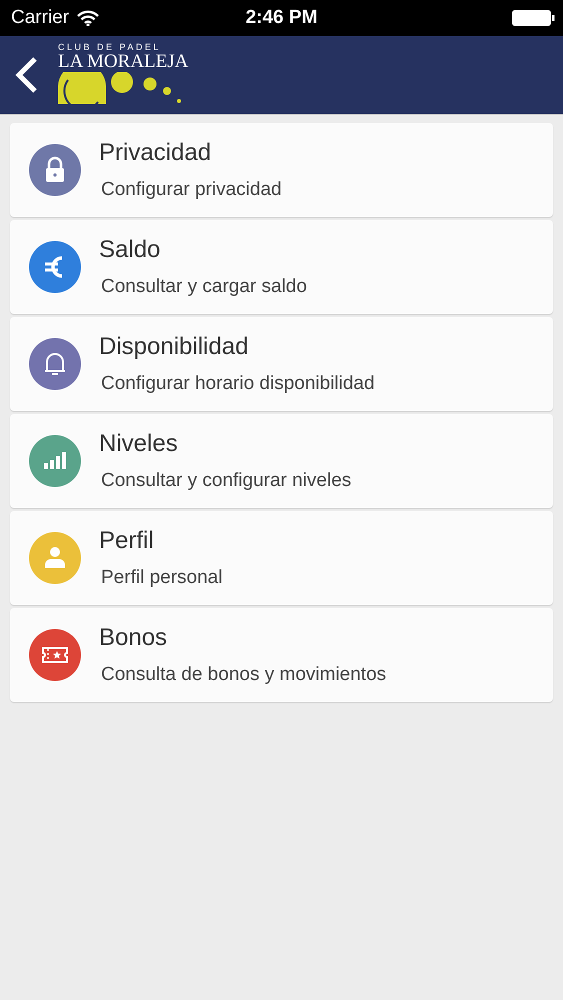 The image size is (563, 1000). I want to click on item-title: Niveles, so click(139, 444).